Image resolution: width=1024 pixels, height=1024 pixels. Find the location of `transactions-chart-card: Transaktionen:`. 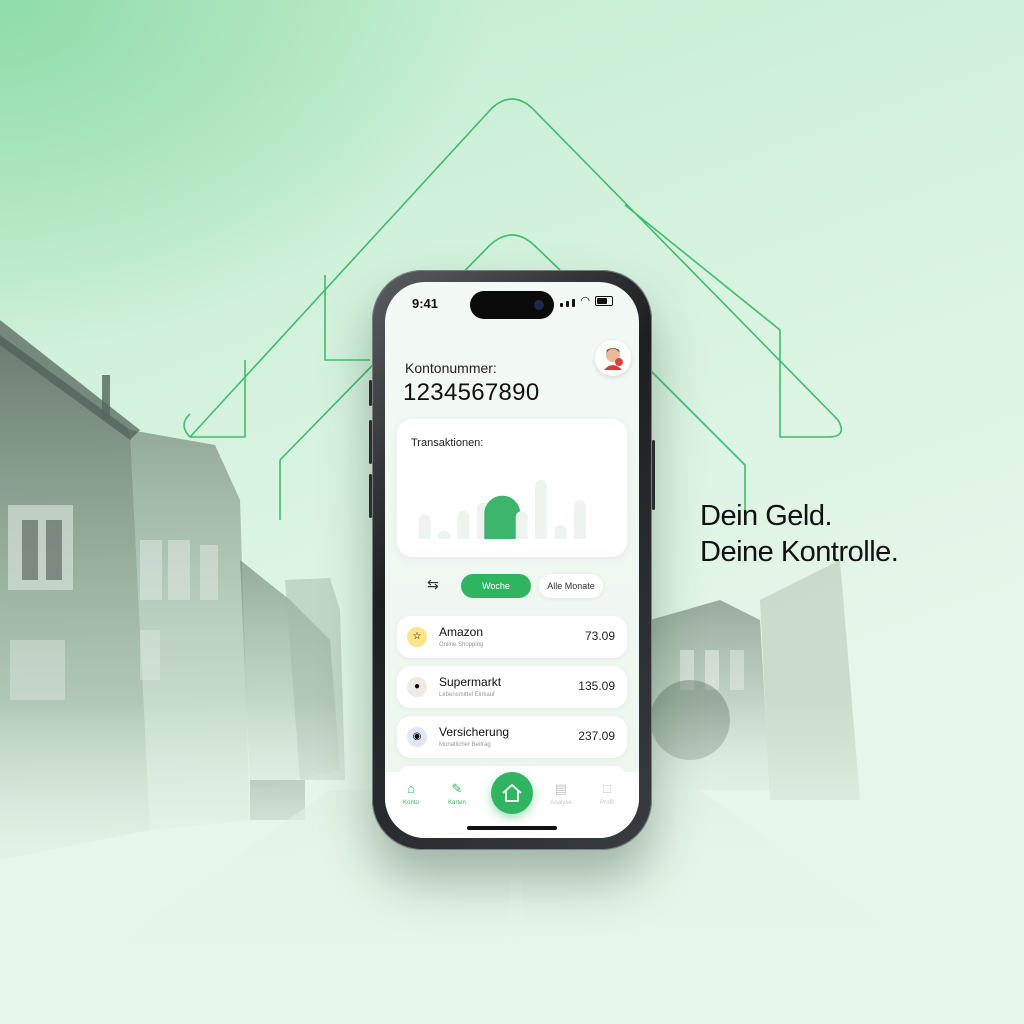

transactions-chart-card: Transaktionen: is located at coordinates (512, 488).